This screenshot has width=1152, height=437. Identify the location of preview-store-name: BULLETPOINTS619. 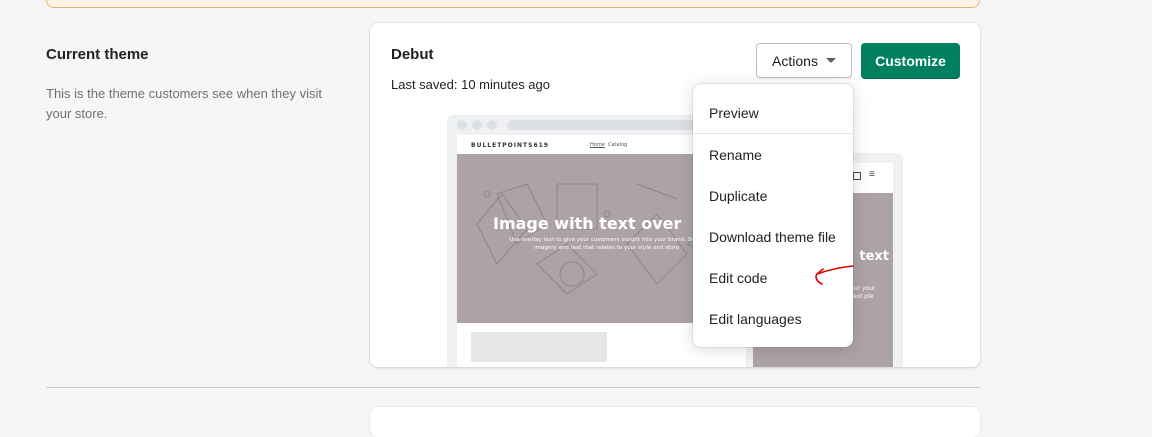
(510, 145).